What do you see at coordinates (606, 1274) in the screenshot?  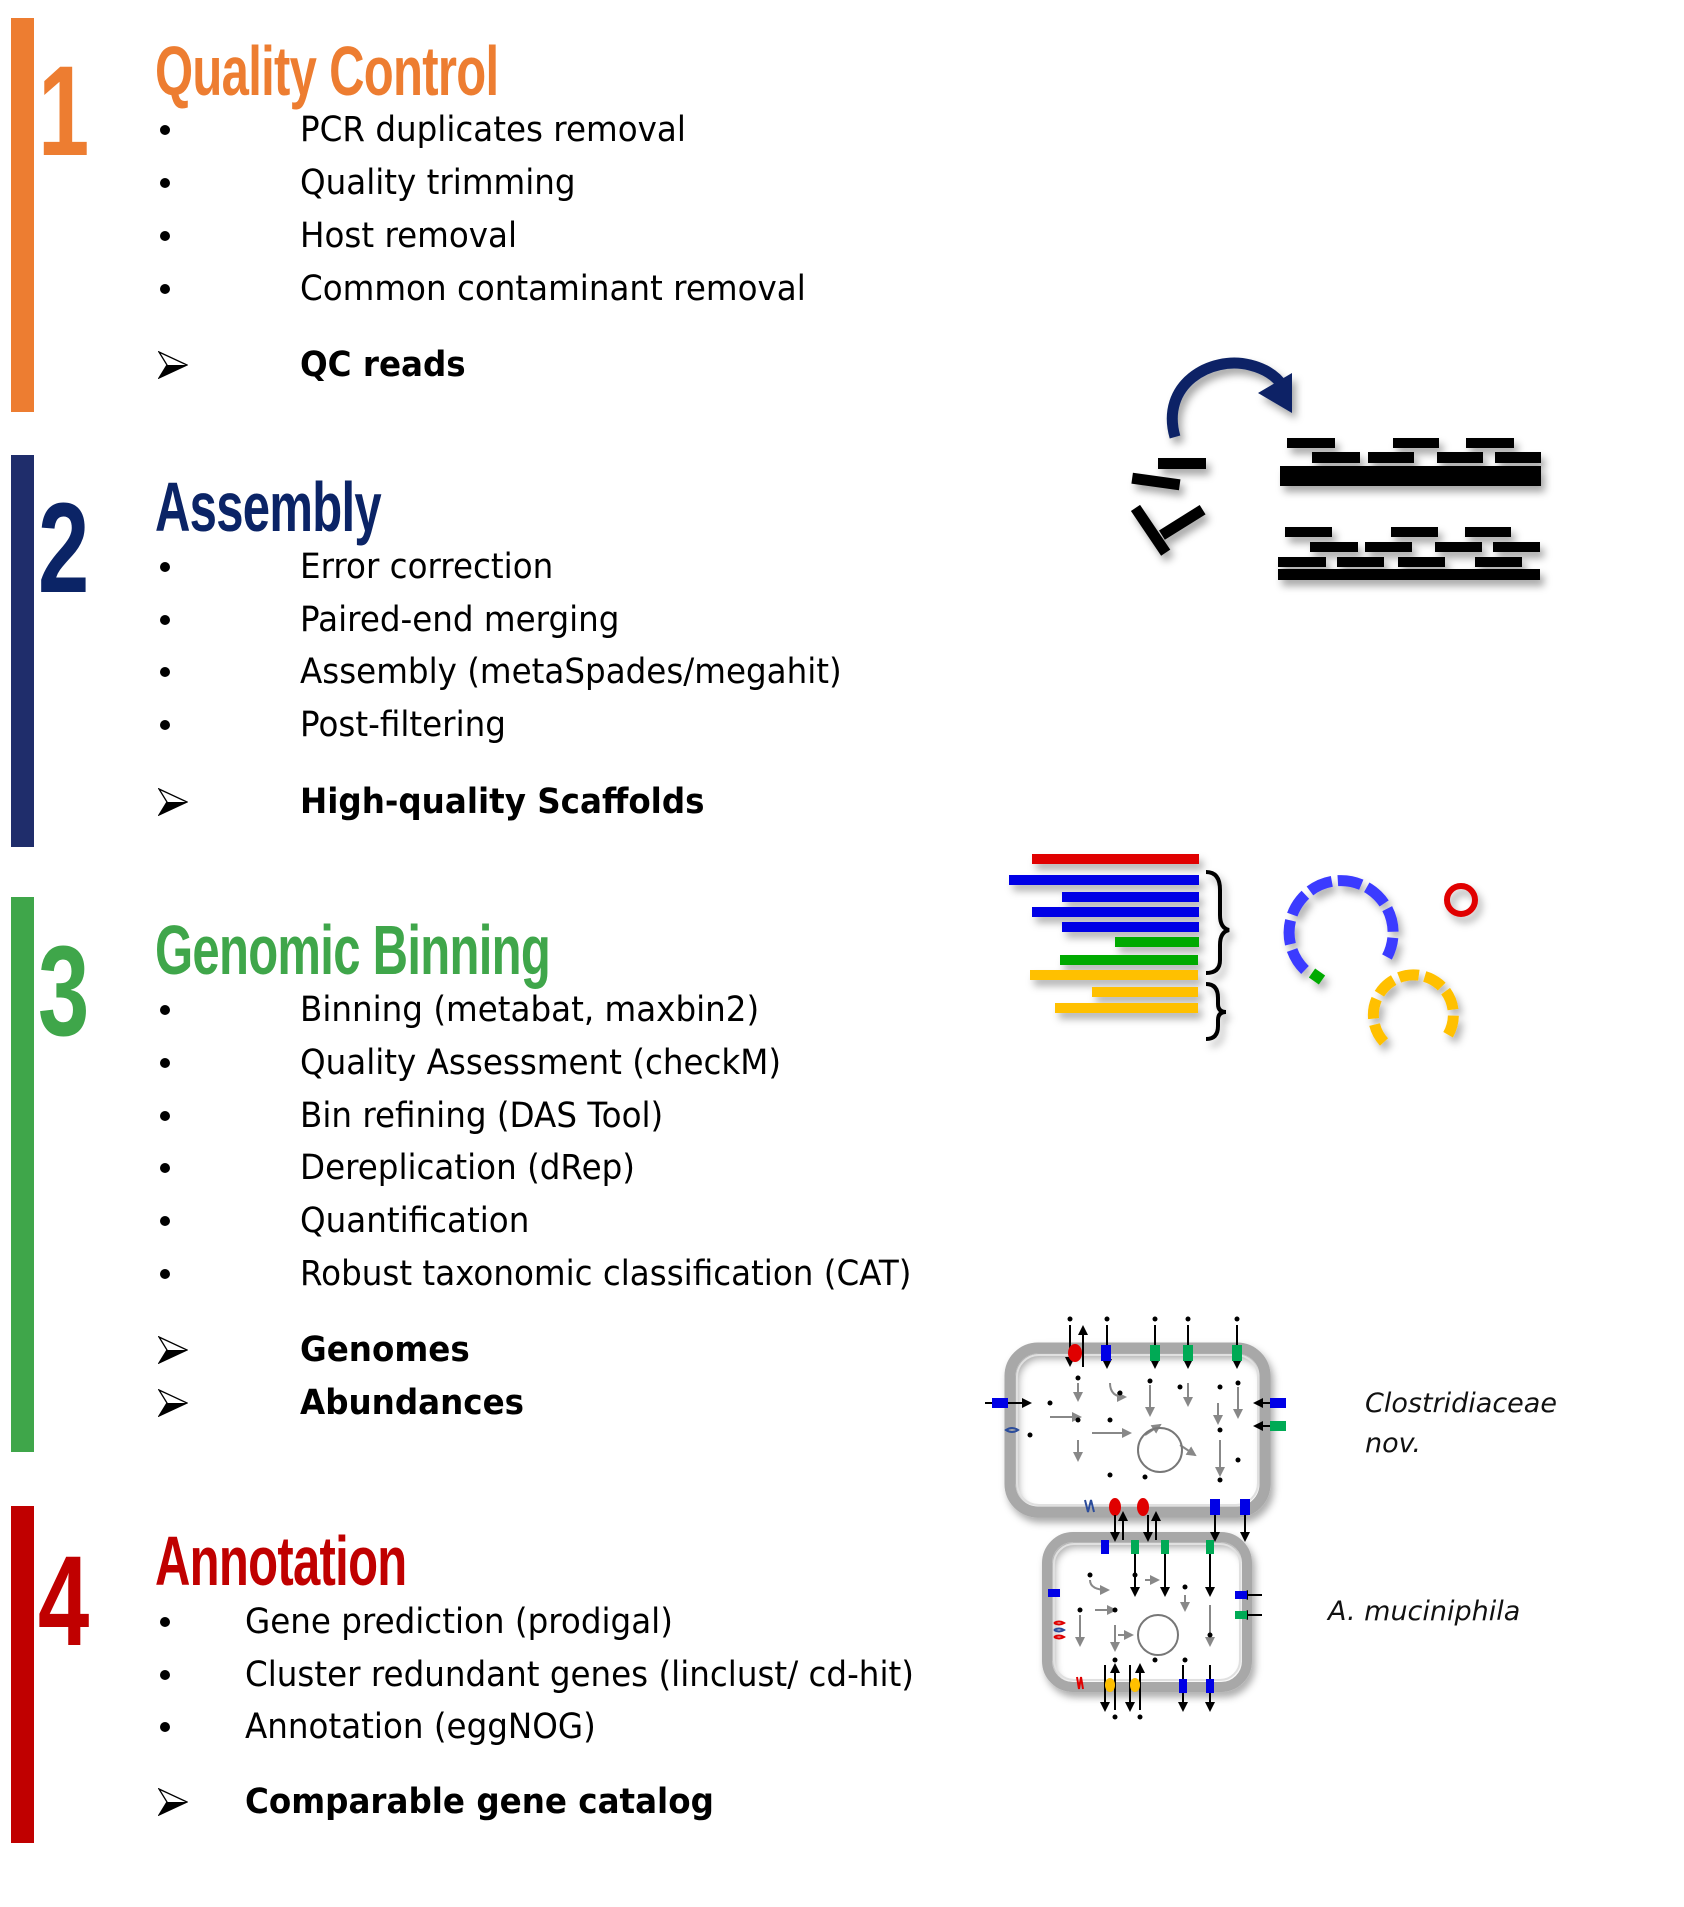 I see `step-label: Robust taxonomic classification (CAT)` at bounding box center [606, 1274].